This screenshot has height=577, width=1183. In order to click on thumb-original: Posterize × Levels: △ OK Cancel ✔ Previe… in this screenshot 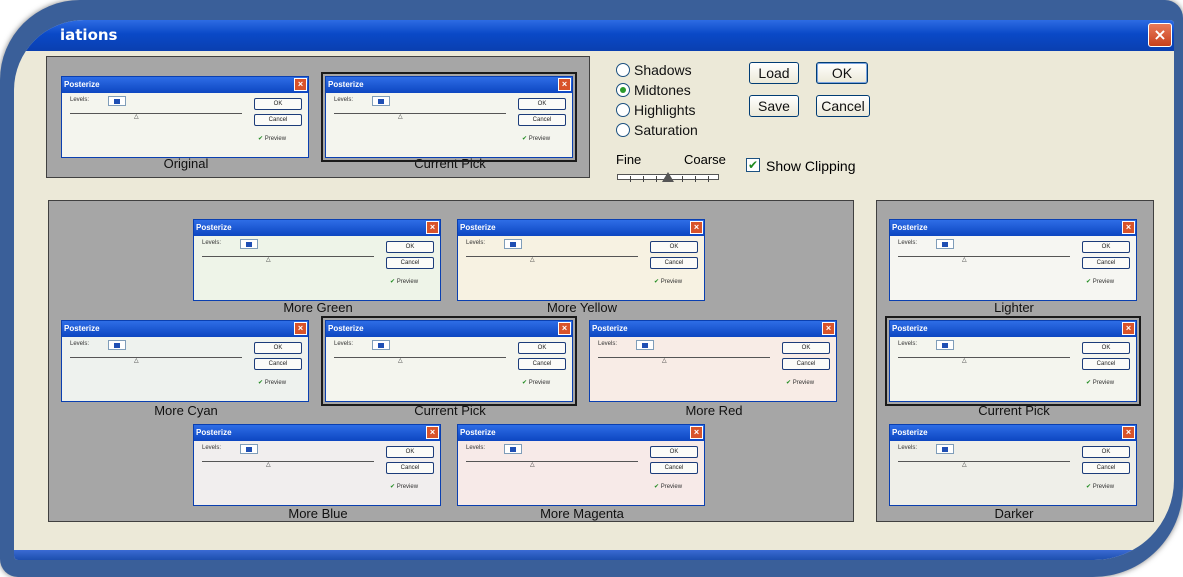, I will do `click(185, 117)`.